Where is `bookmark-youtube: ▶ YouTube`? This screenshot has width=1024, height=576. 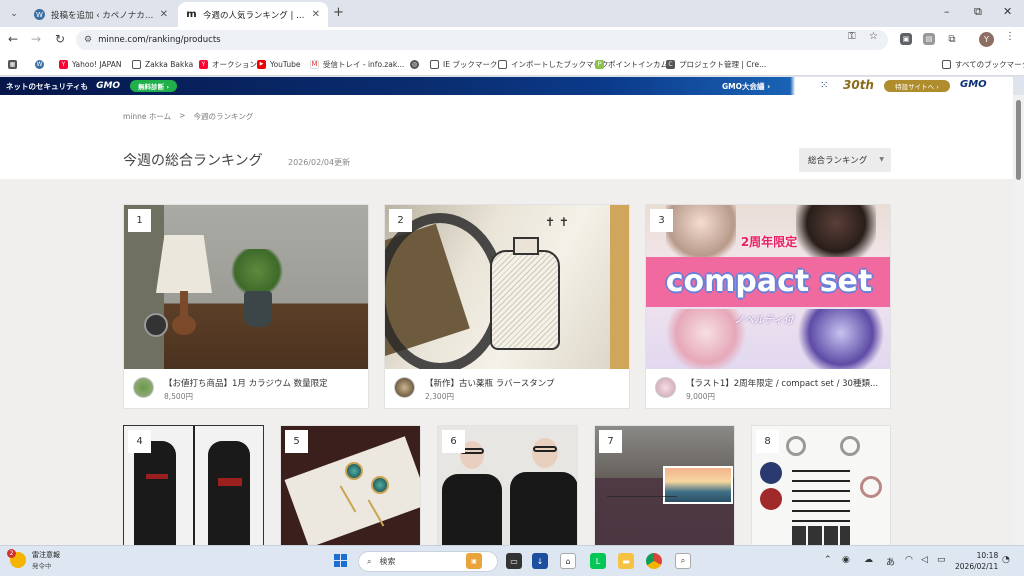 bookmark-youtube: ▶ YouTube is located at coordinates (279, 64).